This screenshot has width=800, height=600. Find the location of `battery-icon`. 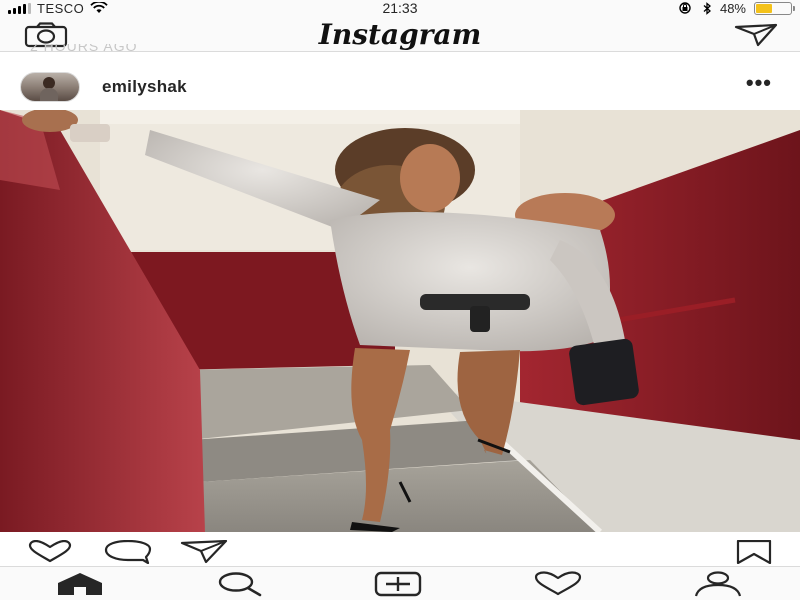

battery-icon is located at coordinates (774, 8).